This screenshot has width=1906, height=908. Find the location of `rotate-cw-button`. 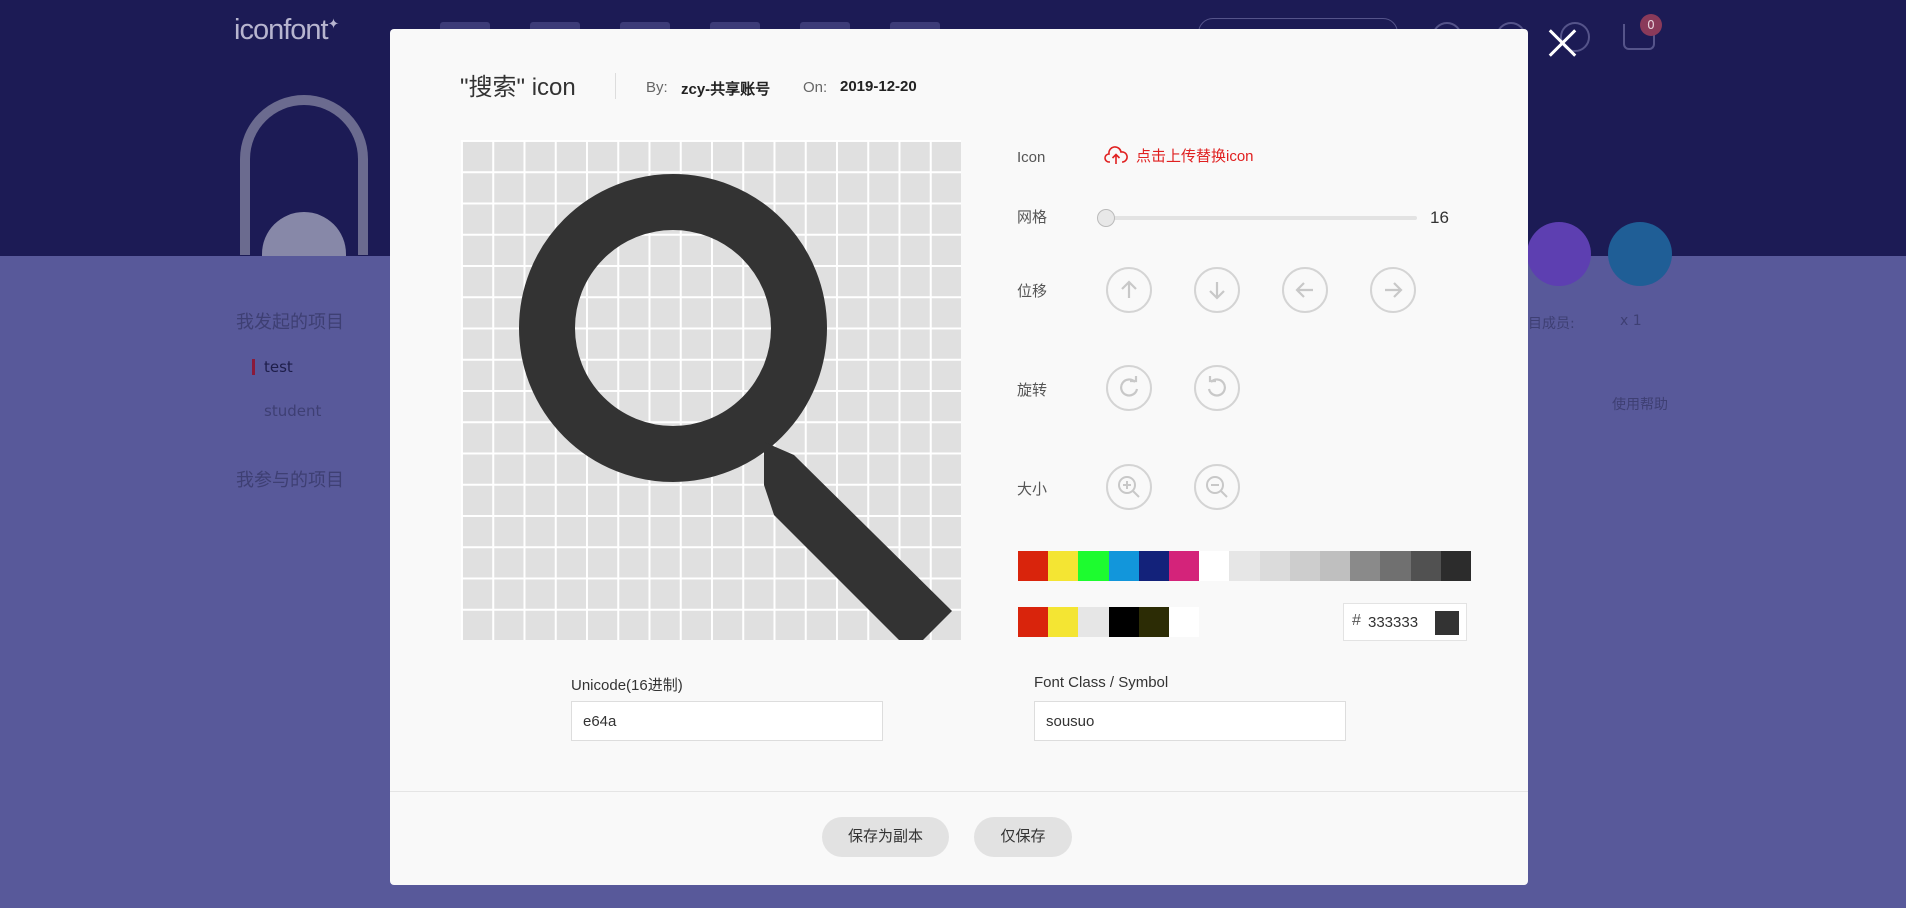

rotate-cw-button is located at coordinates (1129, 388).